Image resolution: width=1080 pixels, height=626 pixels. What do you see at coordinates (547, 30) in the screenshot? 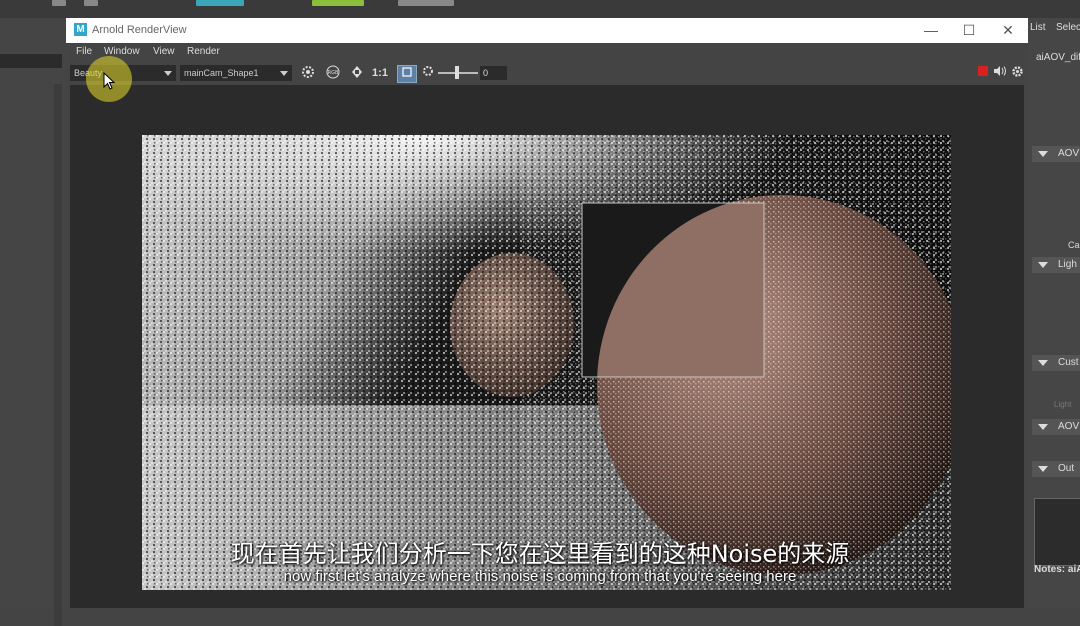
I see `title-bar: M Arnold RenderView — ☐ ✕` at bounding box center [547, 30].